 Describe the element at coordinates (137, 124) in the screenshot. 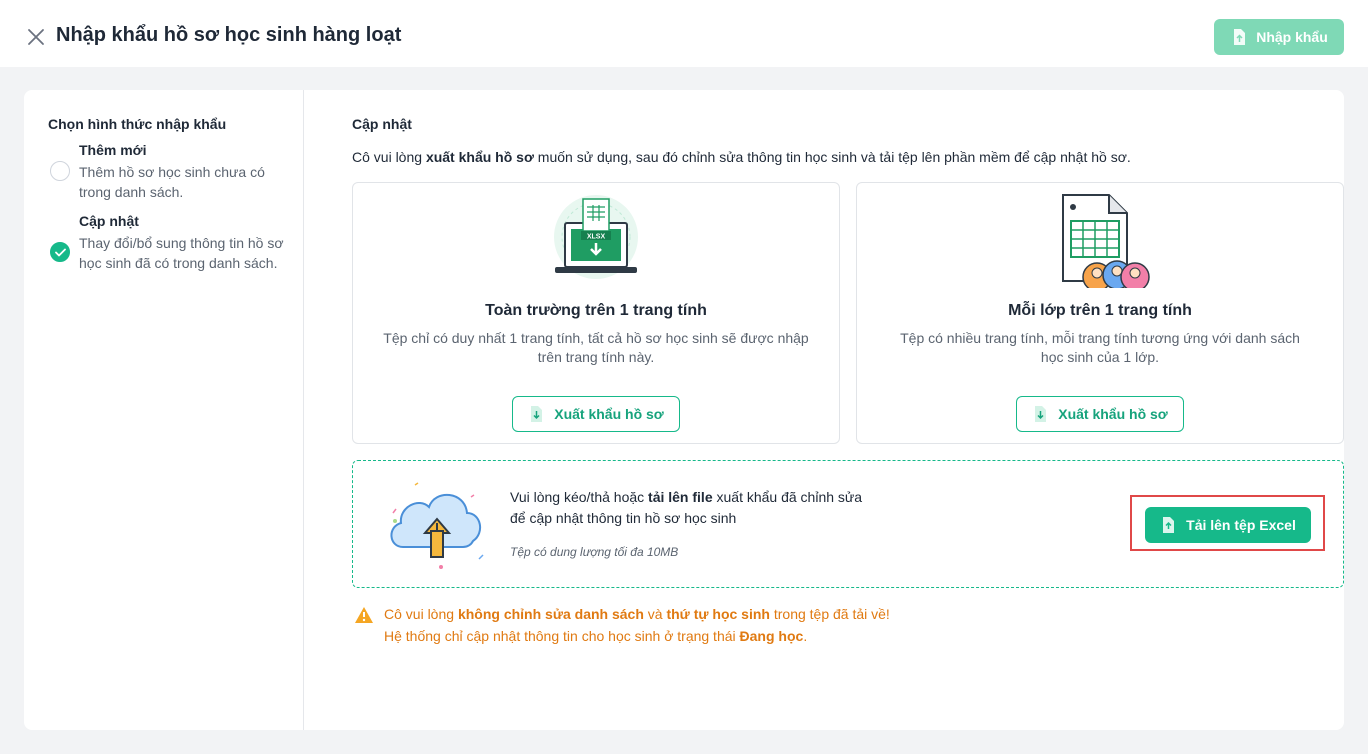

I see `sidebar-title: Chọn hình thức nhập khẩu` at that location.